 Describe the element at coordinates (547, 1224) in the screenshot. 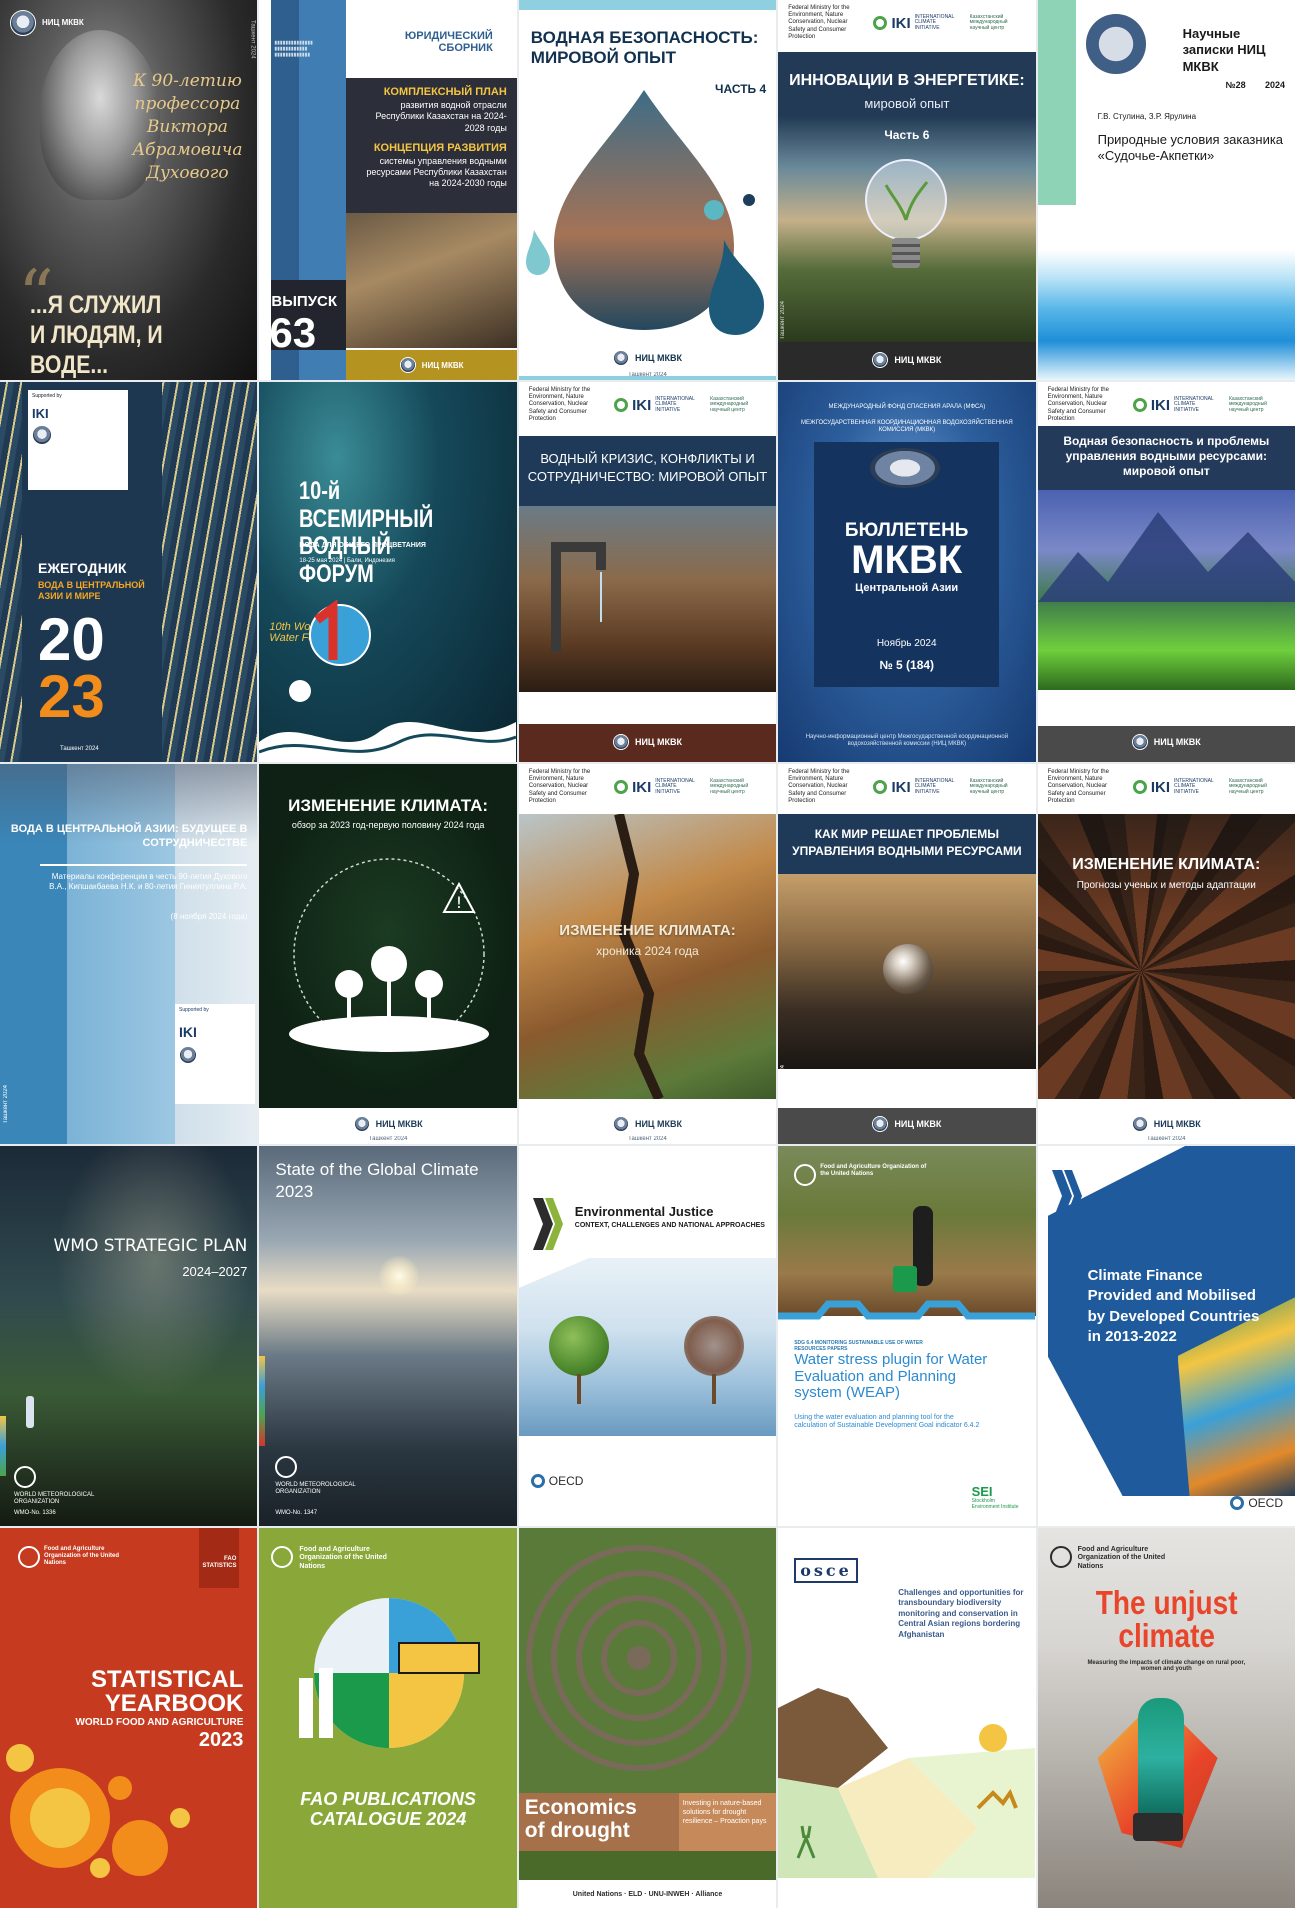

I see `oecd-chevrons-icon` at that location.